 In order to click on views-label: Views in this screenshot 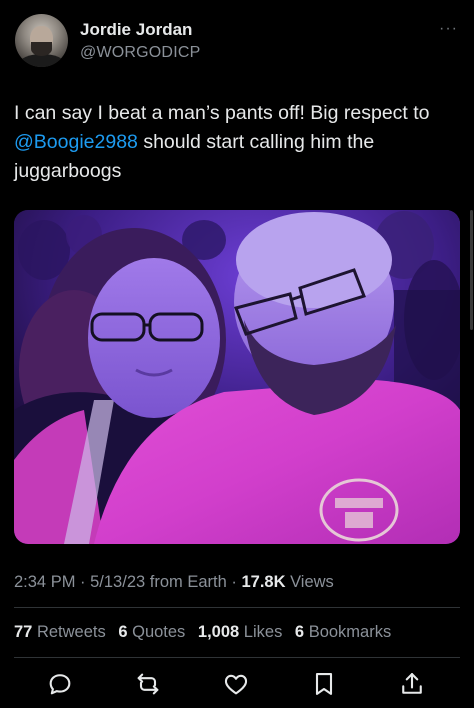, I will do `click(309, 582)`.